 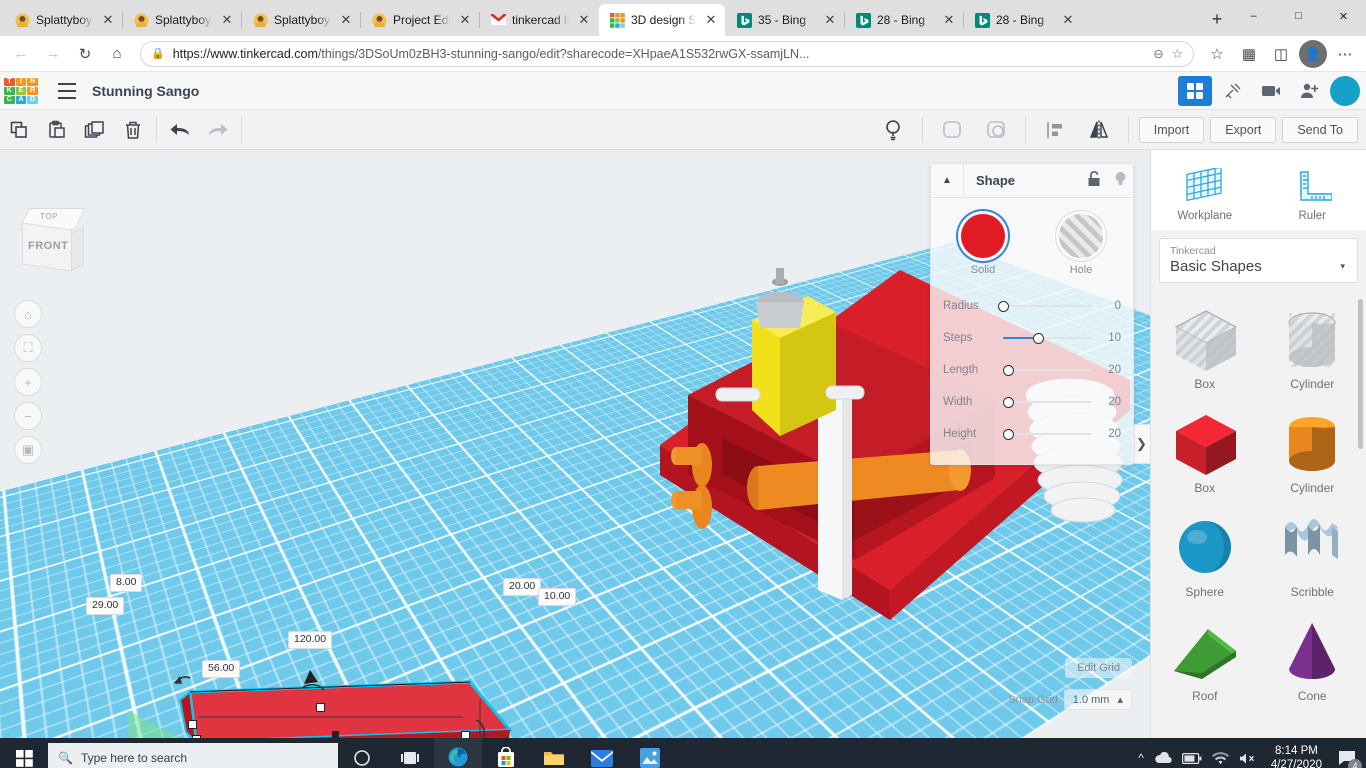 I want to click on file-explorer-icon, so click(x=554, y=753).